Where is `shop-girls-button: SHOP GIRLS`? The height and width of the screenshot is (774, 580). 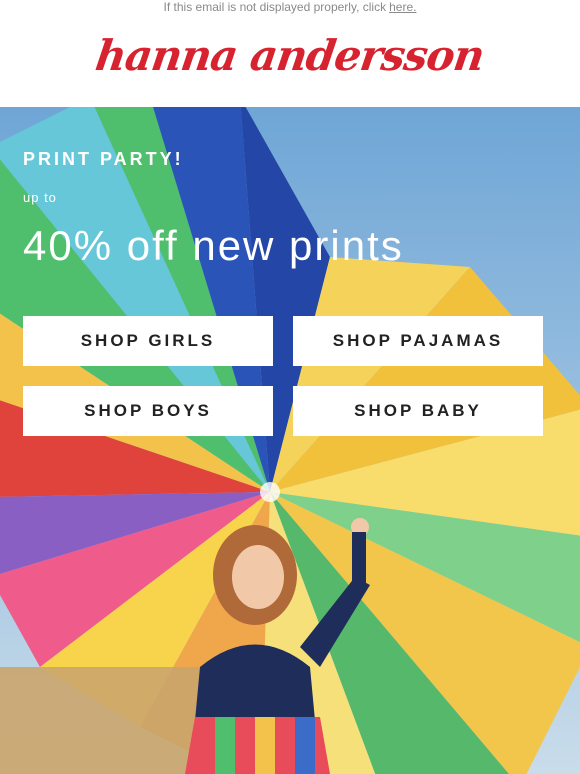 shop-girls-button: SHOP GIRLS is located at coordinates (148, 341).